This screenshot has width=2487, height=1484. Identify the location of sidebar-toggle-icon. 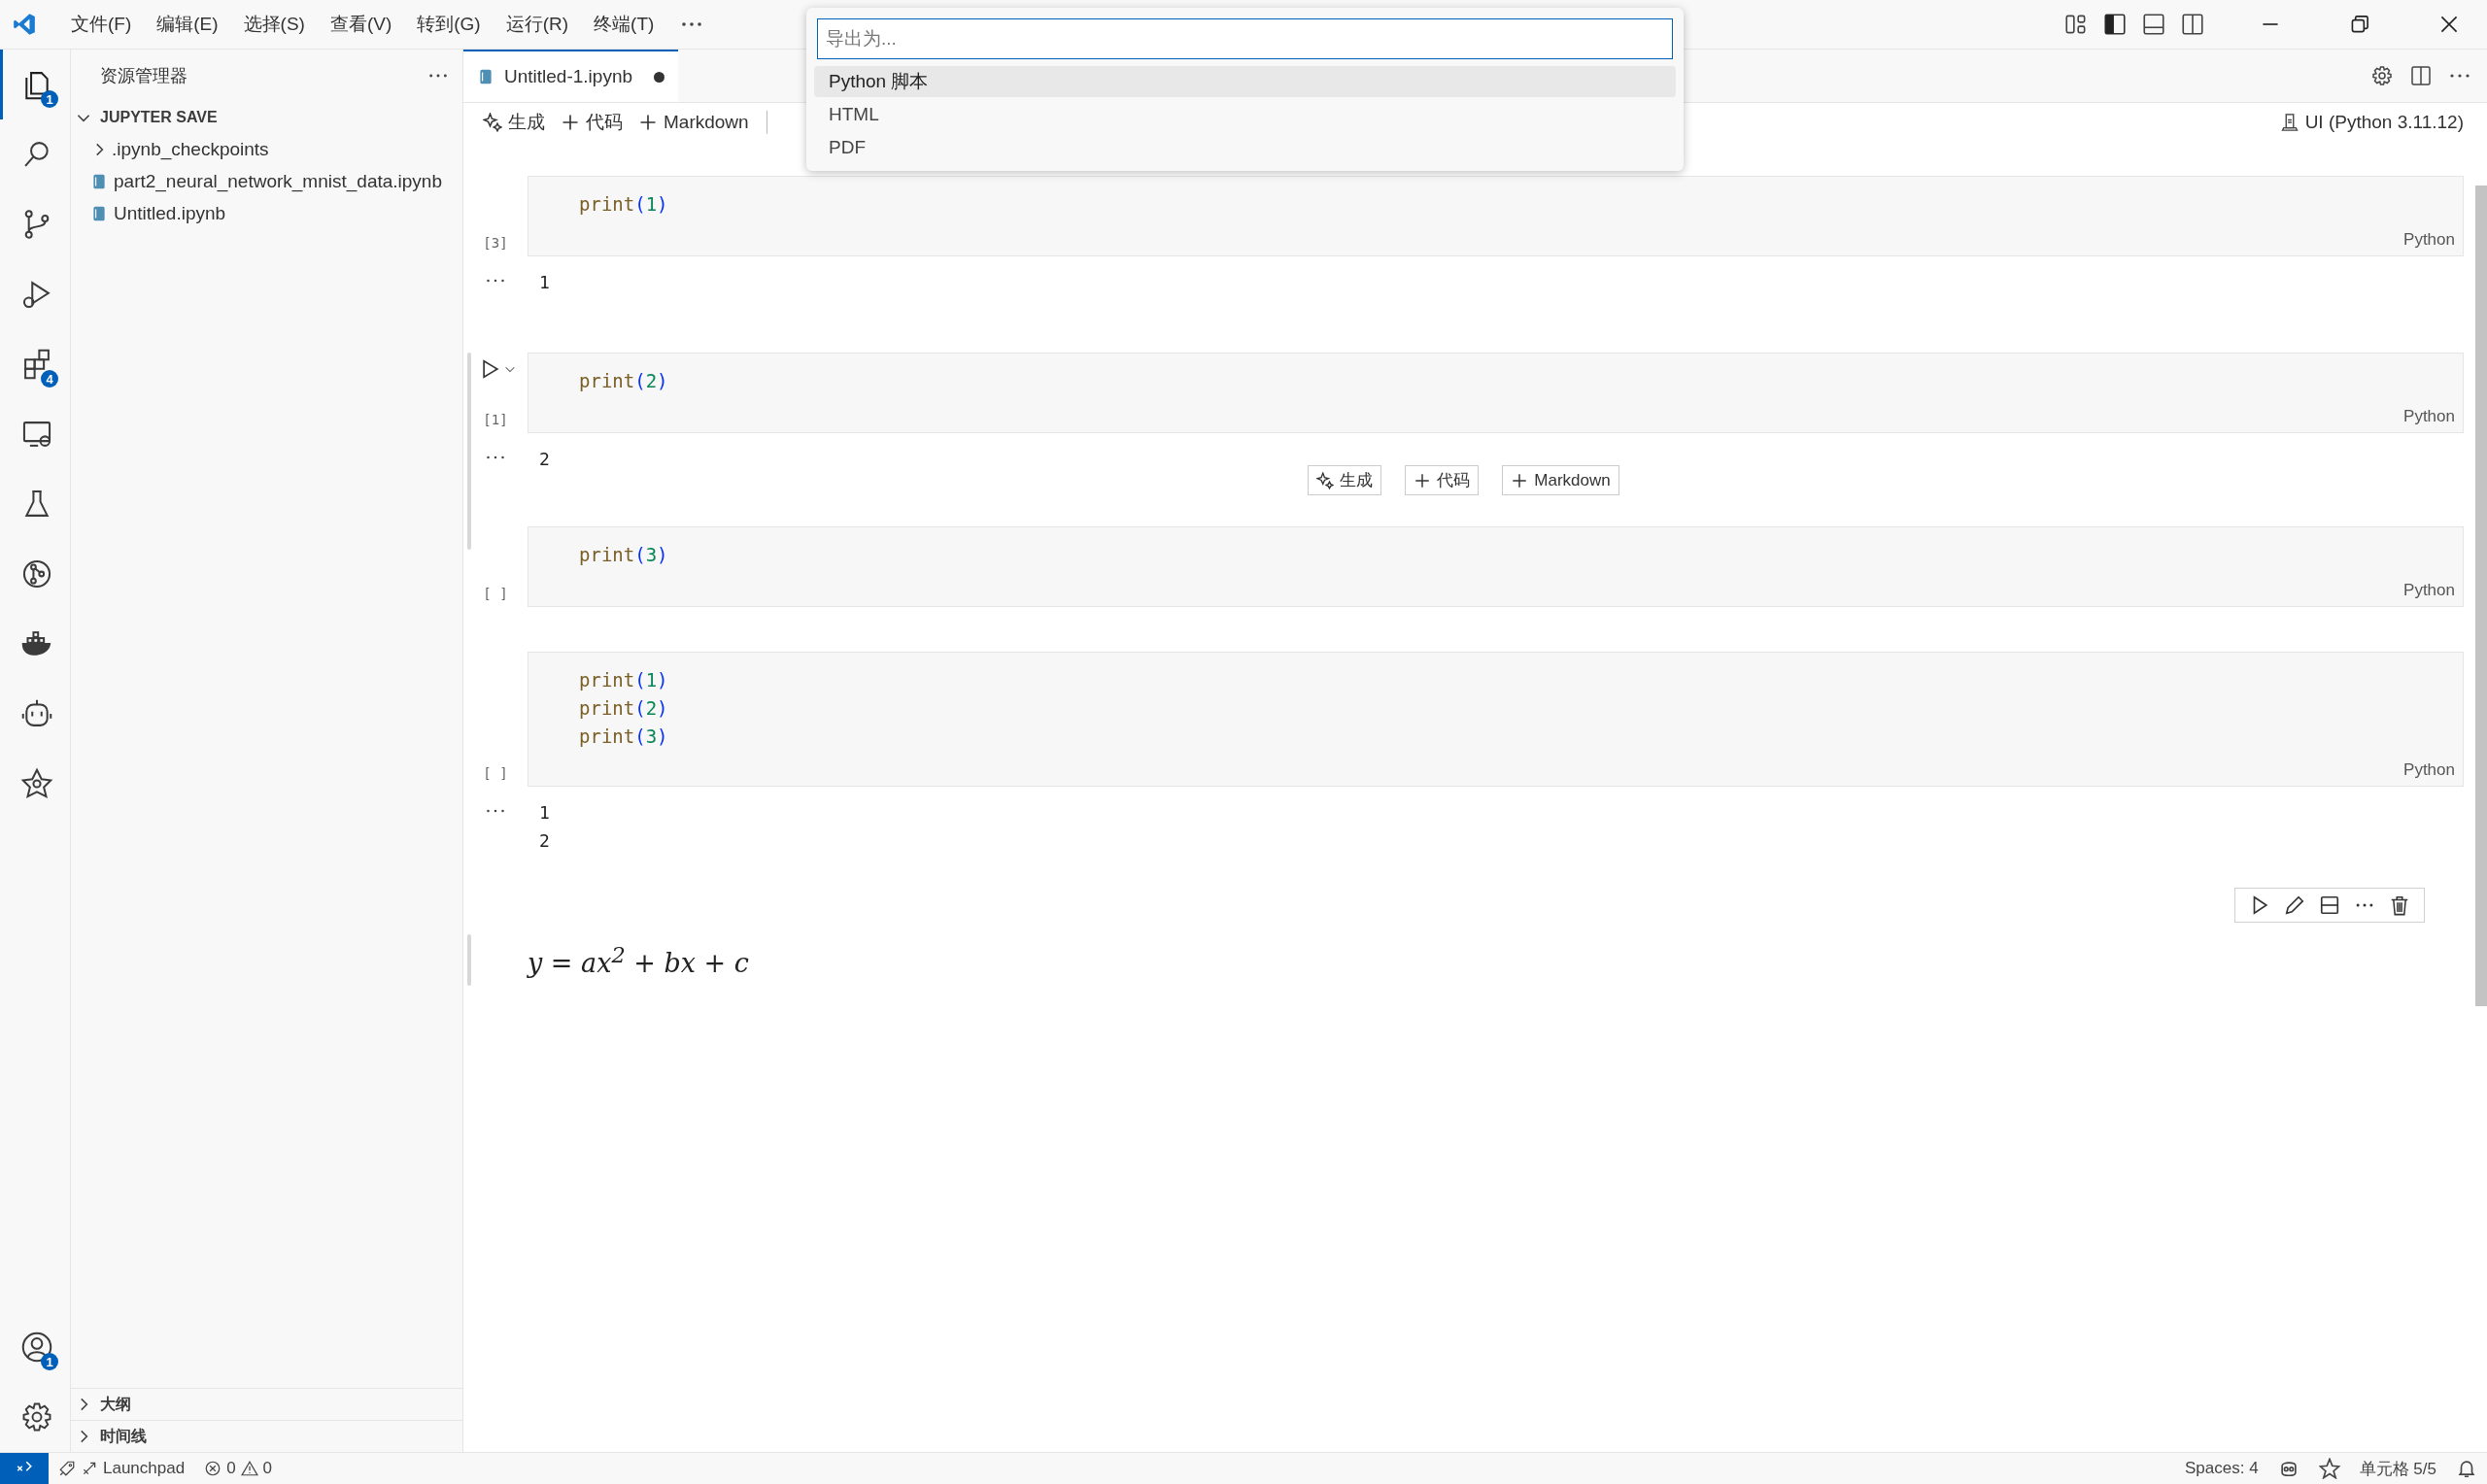
(2115, 24).